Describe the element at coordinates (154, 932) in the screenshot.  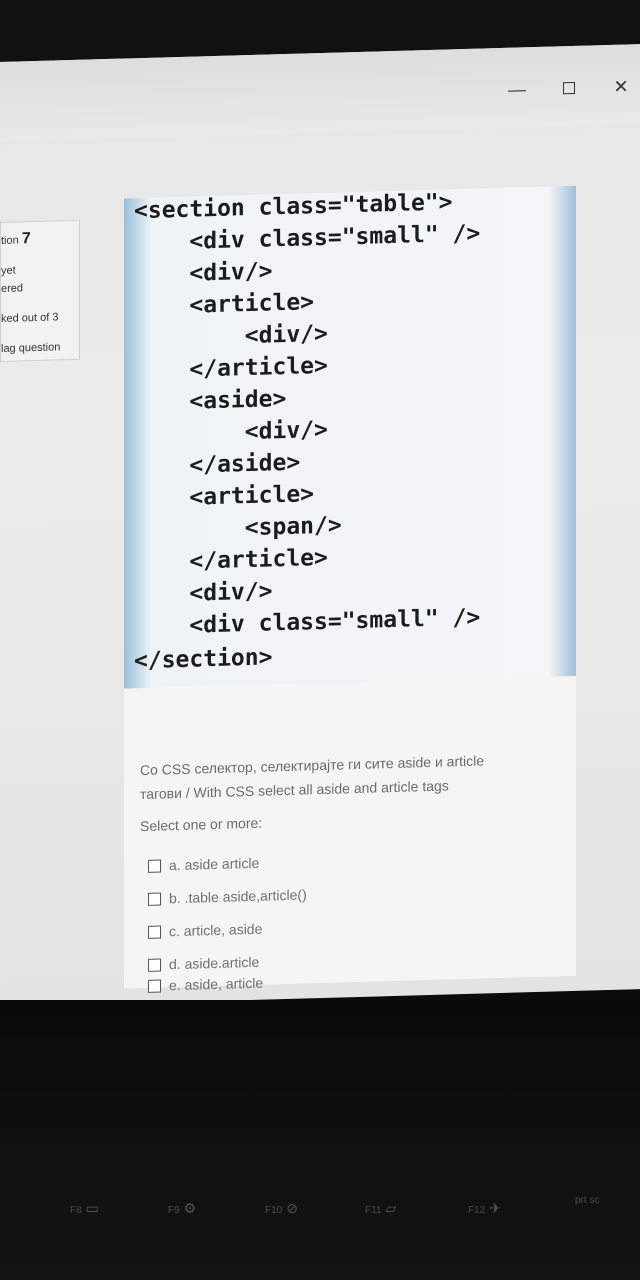
I see `checkbox-c` at that location.